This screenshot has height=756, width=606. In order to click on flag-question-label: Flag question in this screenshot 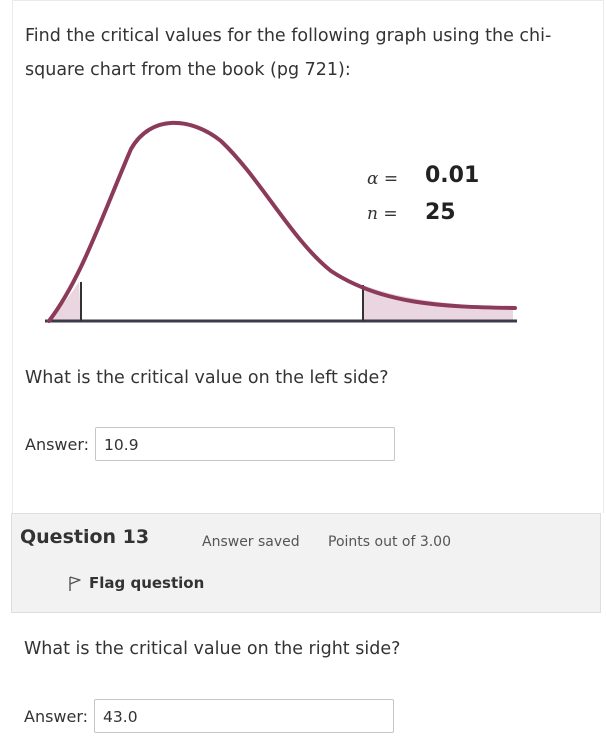, I will do `click(147, 583)`.